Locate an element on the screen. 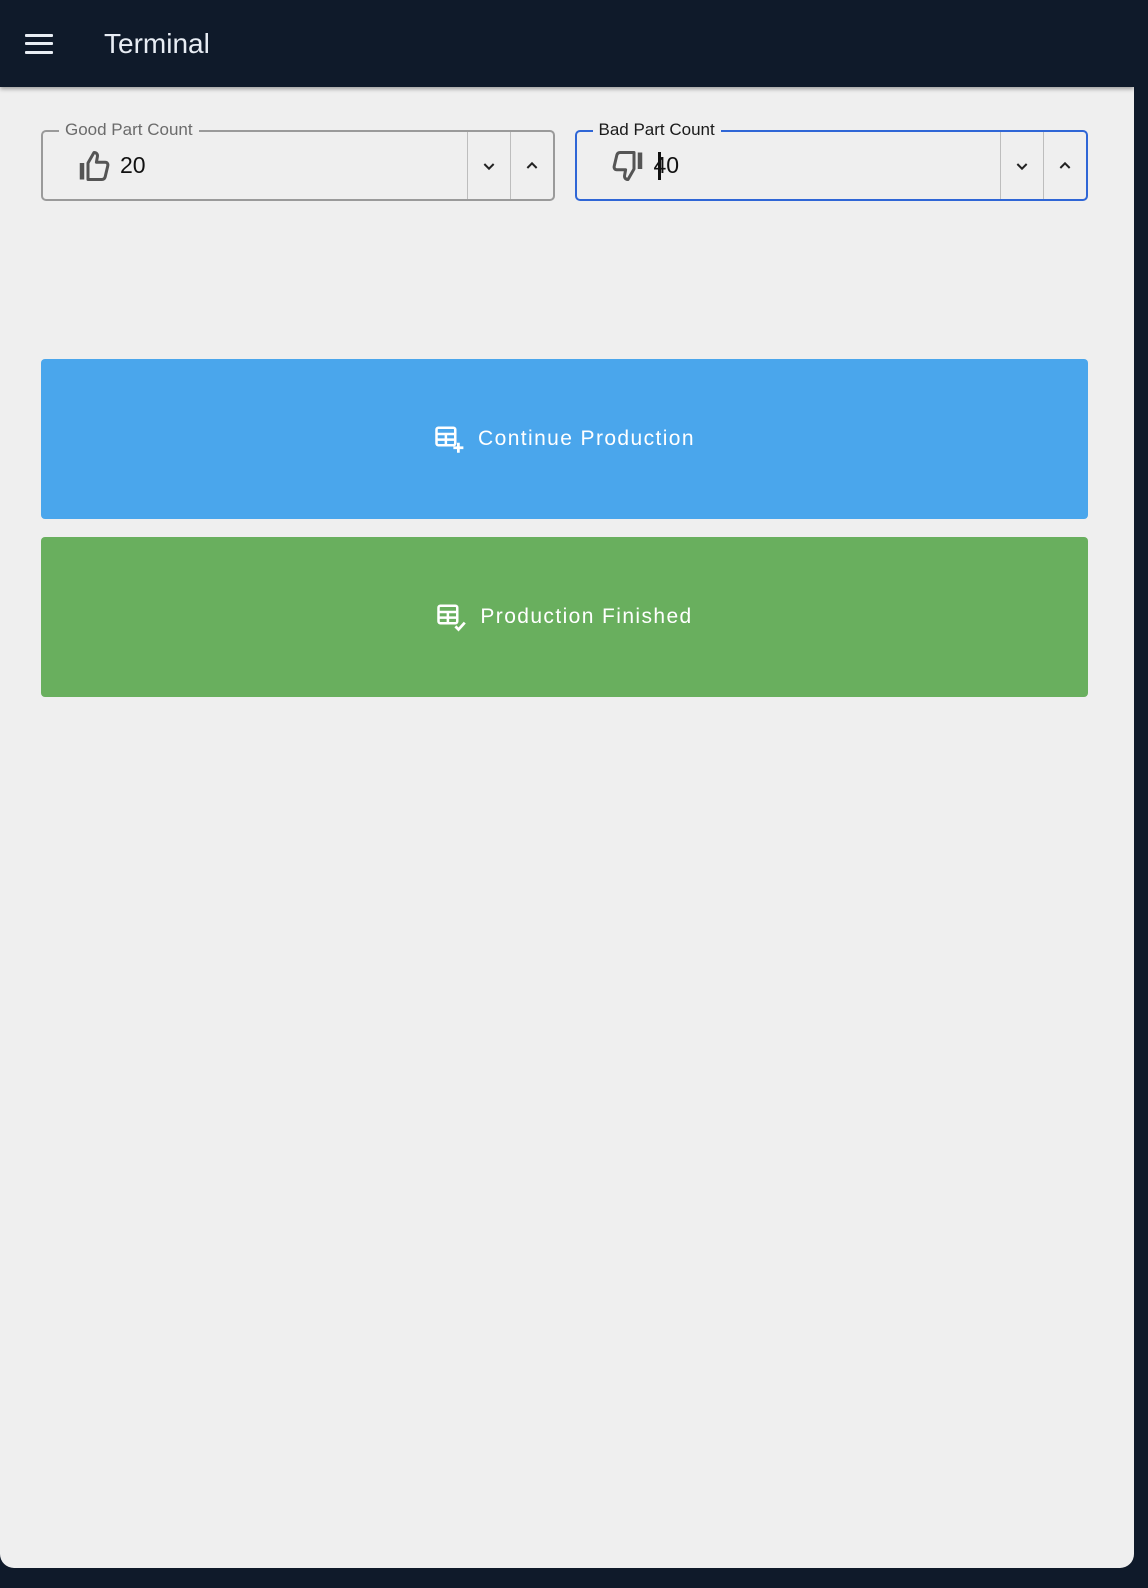  good-decrement-button is located at coordinates (488, 165).